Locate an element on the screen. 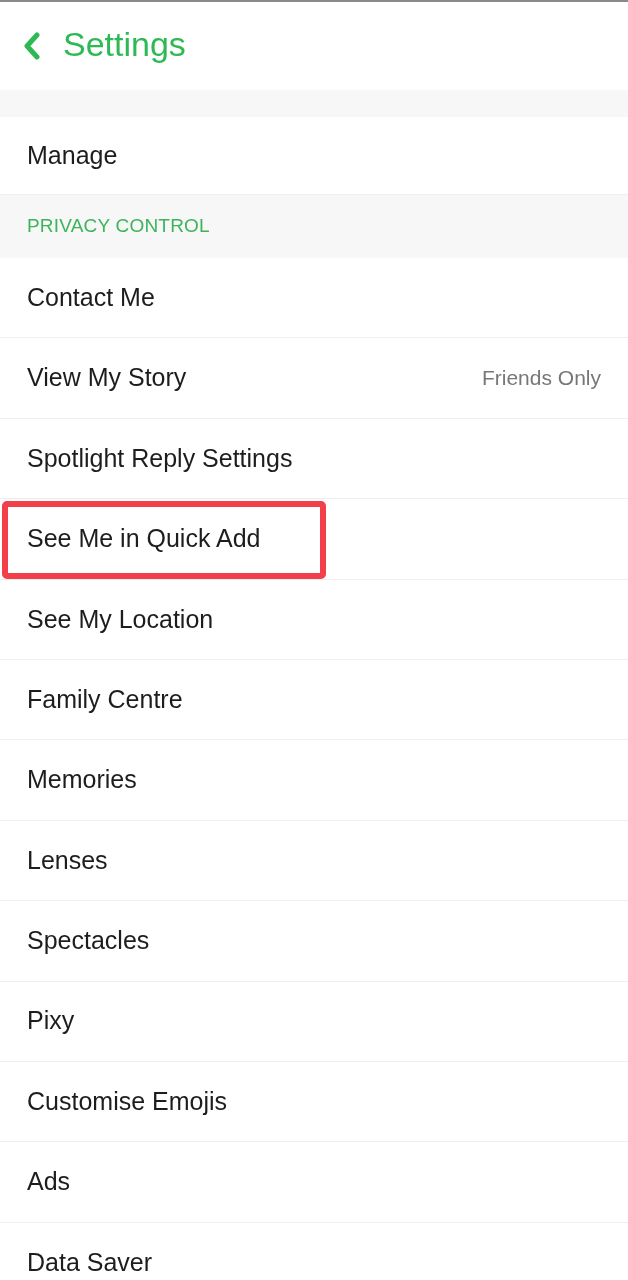 The image size is (628, 1280). back-icon is located at coordinates (31, 46).